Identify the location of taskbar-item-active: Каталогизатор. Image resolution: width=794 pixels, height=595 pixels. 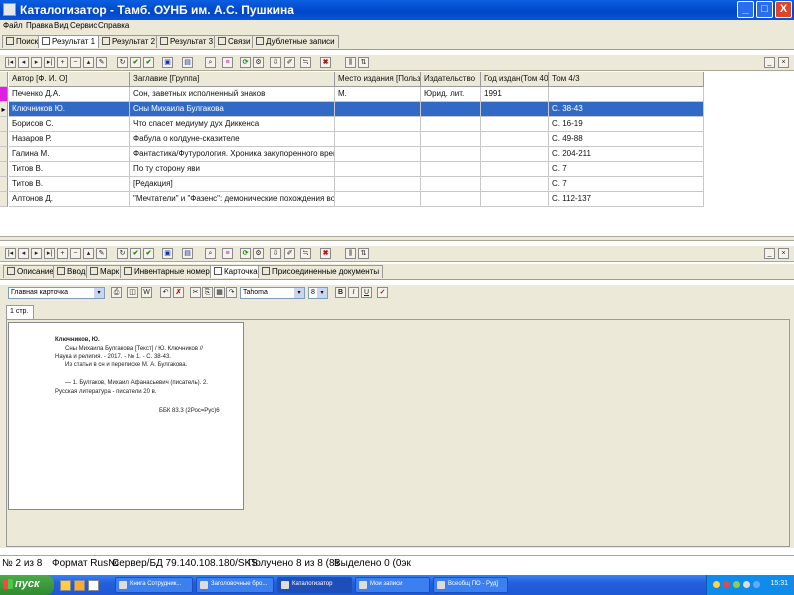
(314, 585).